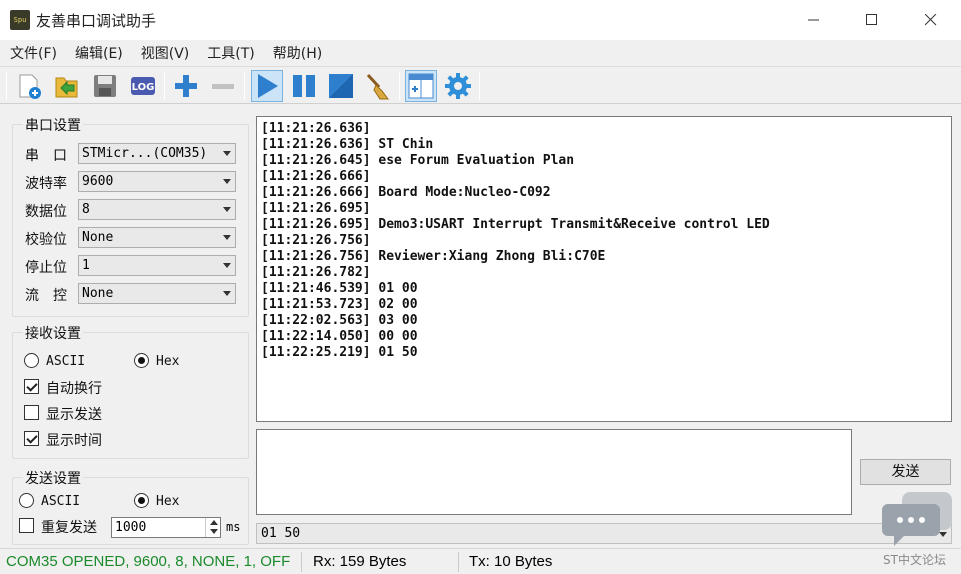 The width and height of the screenshot is (961, 574). I want to click on log-line: [11:21:46.539] 01 00, so click(339, 288).